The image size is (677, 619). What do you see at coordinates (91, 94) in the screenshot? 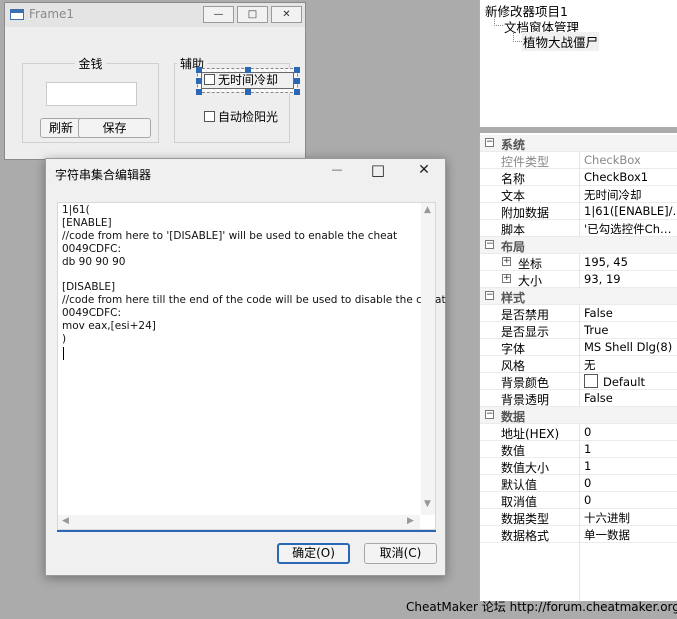
I see `money-input` at bounding box center [91, 94].